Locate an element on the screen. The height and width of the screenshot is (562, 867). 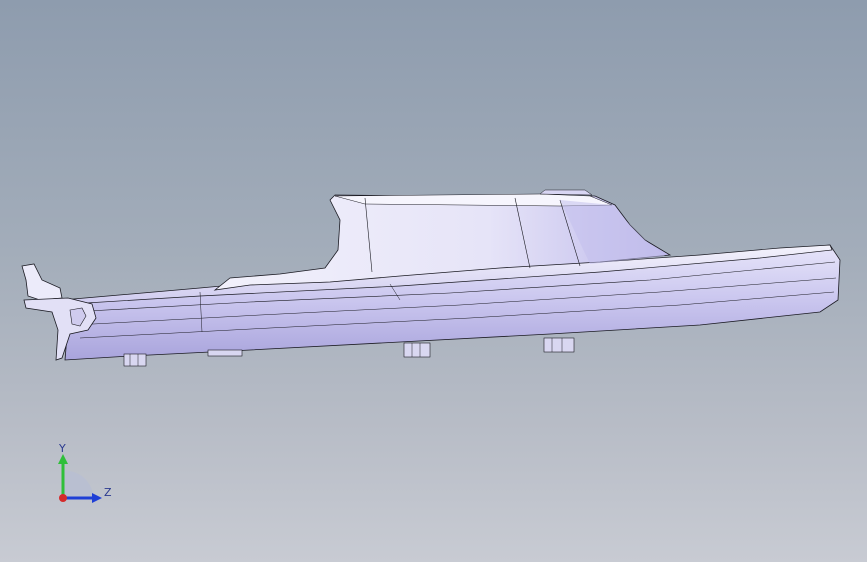
roof-bump is located at coordinates (566, 192).